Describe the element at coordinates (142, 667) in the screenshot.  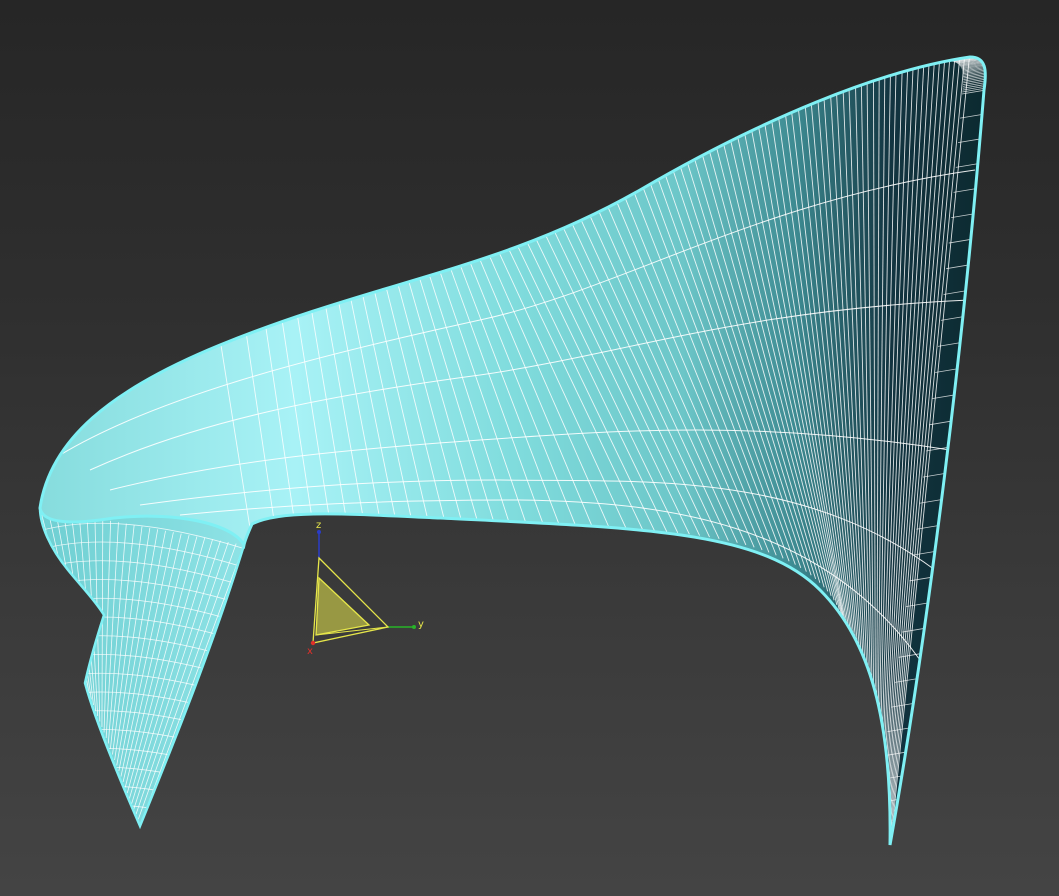
I see `surface-fold-fill` at that location.